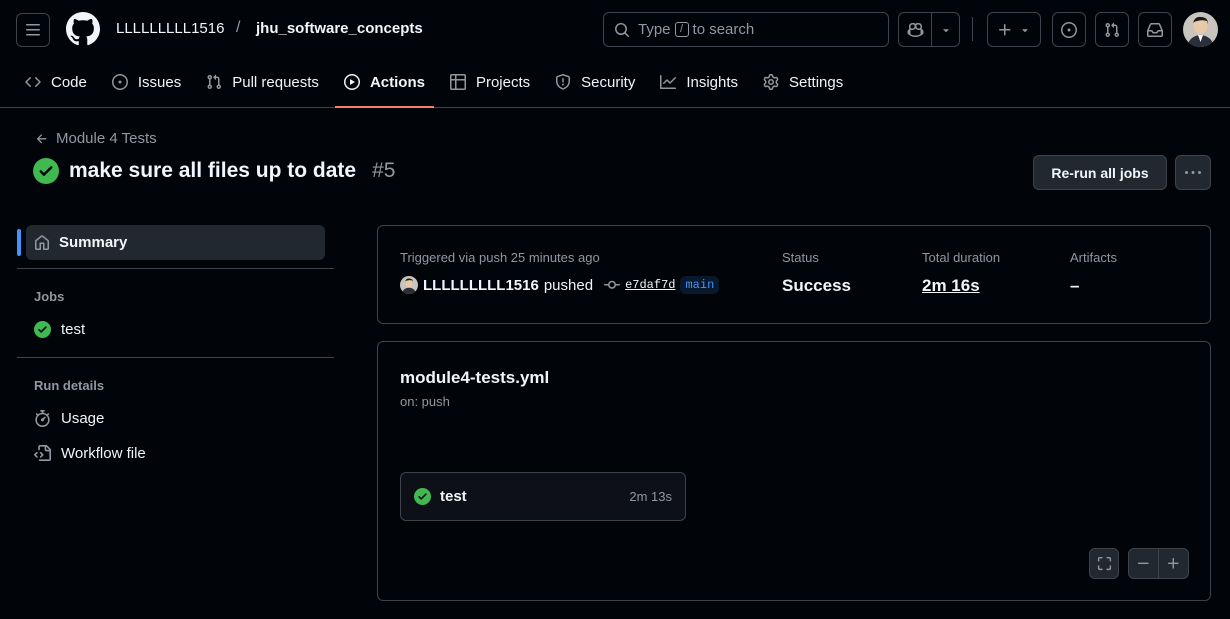 The width and height of the screenshot is (1230, 619). I want to click on job-name: test, so click(453, 496).